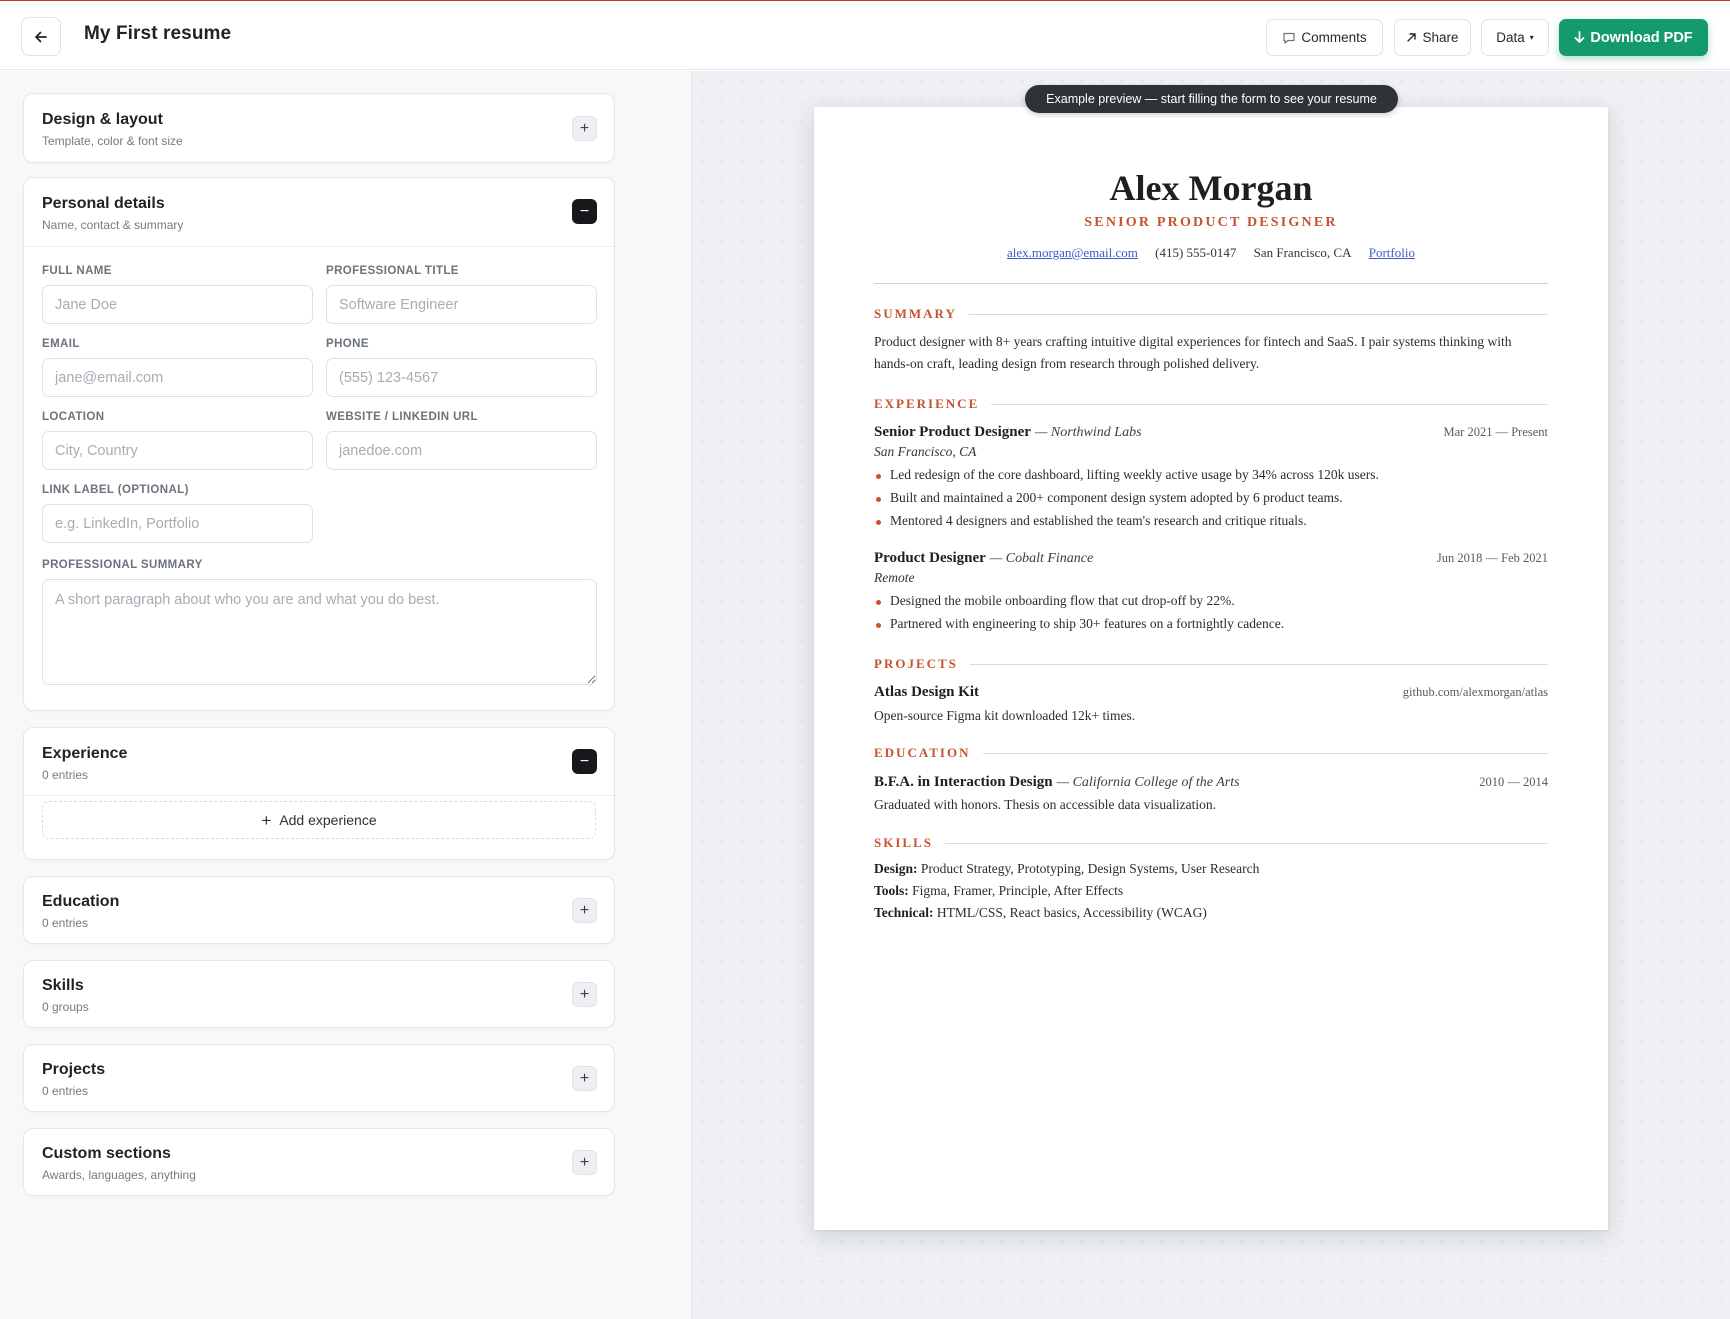  I want to click on download-pdf-button: Download PDF, so click(1633, 37).